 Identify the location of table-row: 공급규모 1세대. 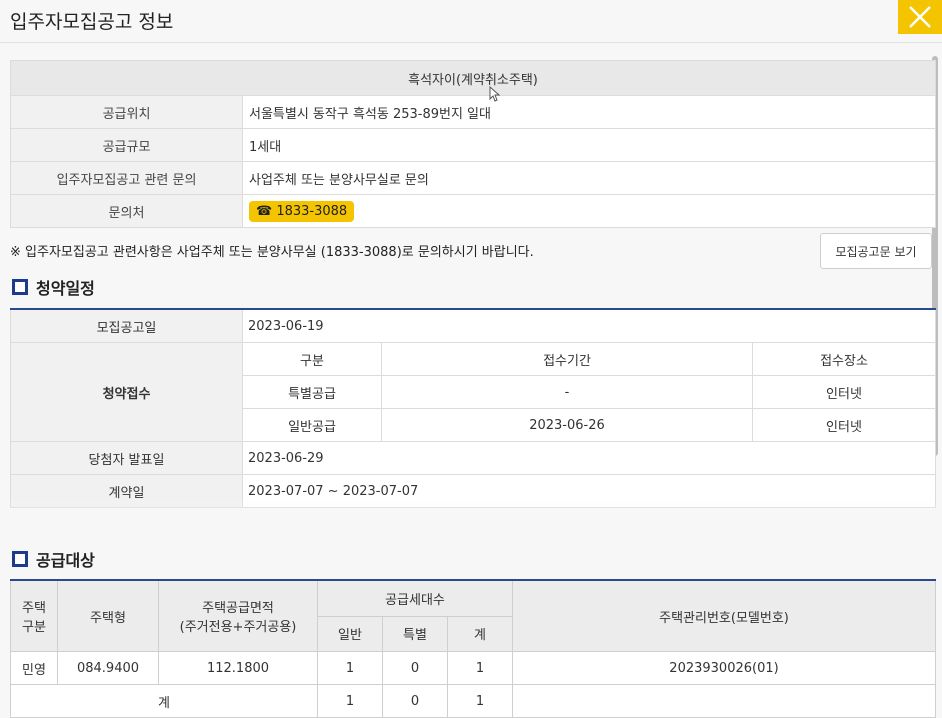
(473, 145).